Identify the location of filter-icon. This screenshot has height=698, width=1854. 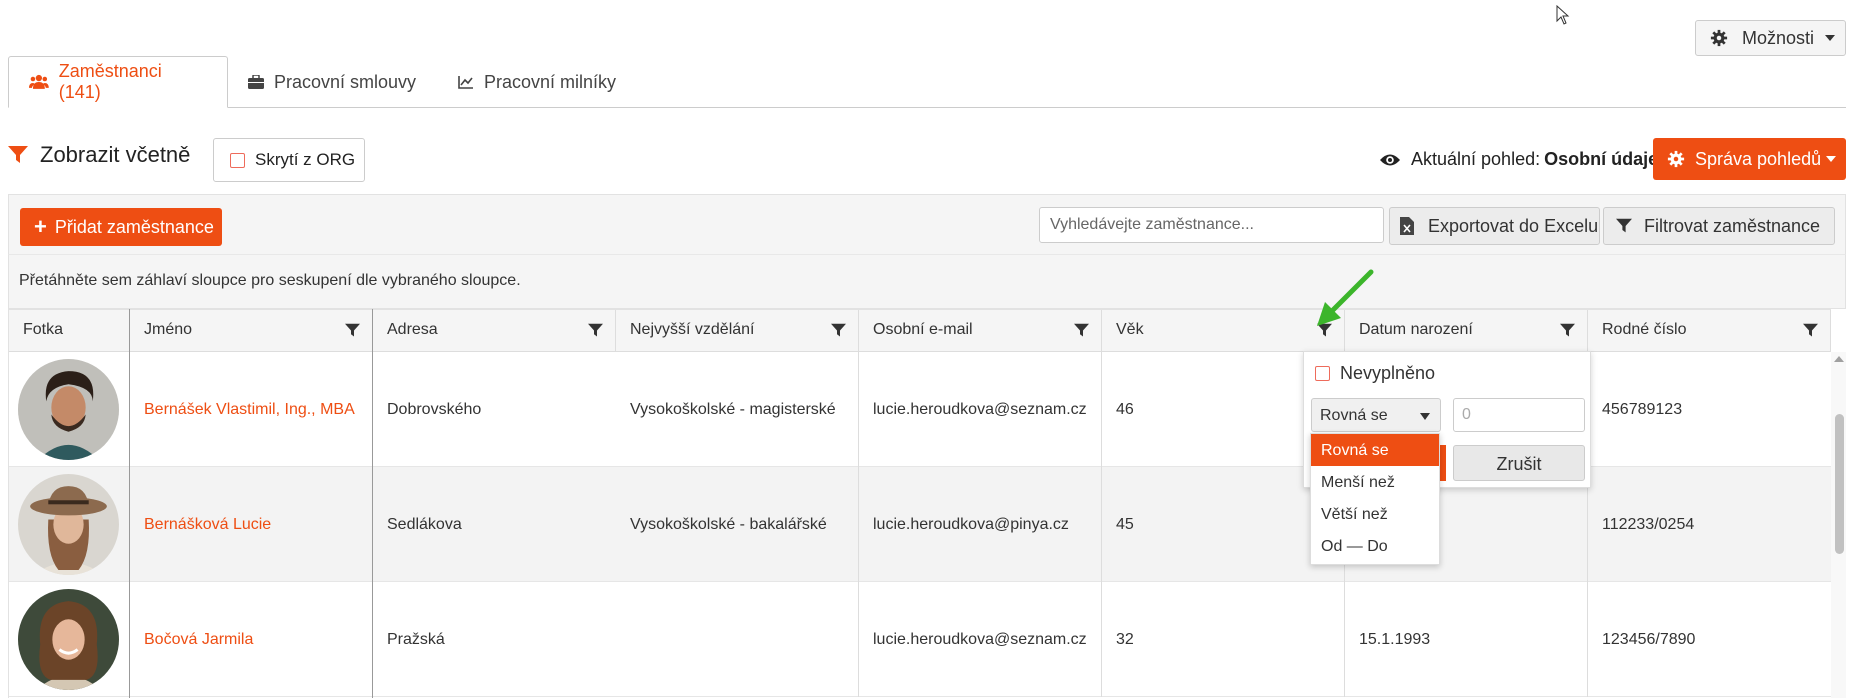
(1624, 225).